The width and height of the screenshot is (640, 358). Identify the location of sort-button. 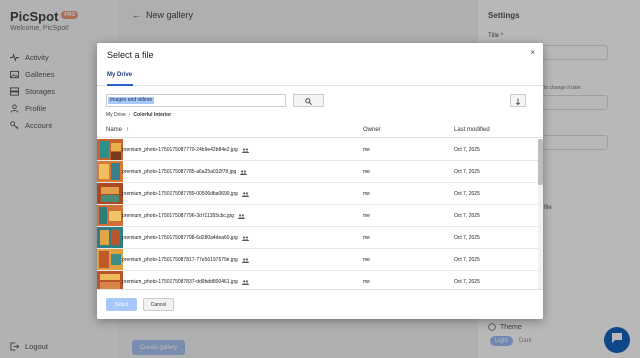
(518, 100).